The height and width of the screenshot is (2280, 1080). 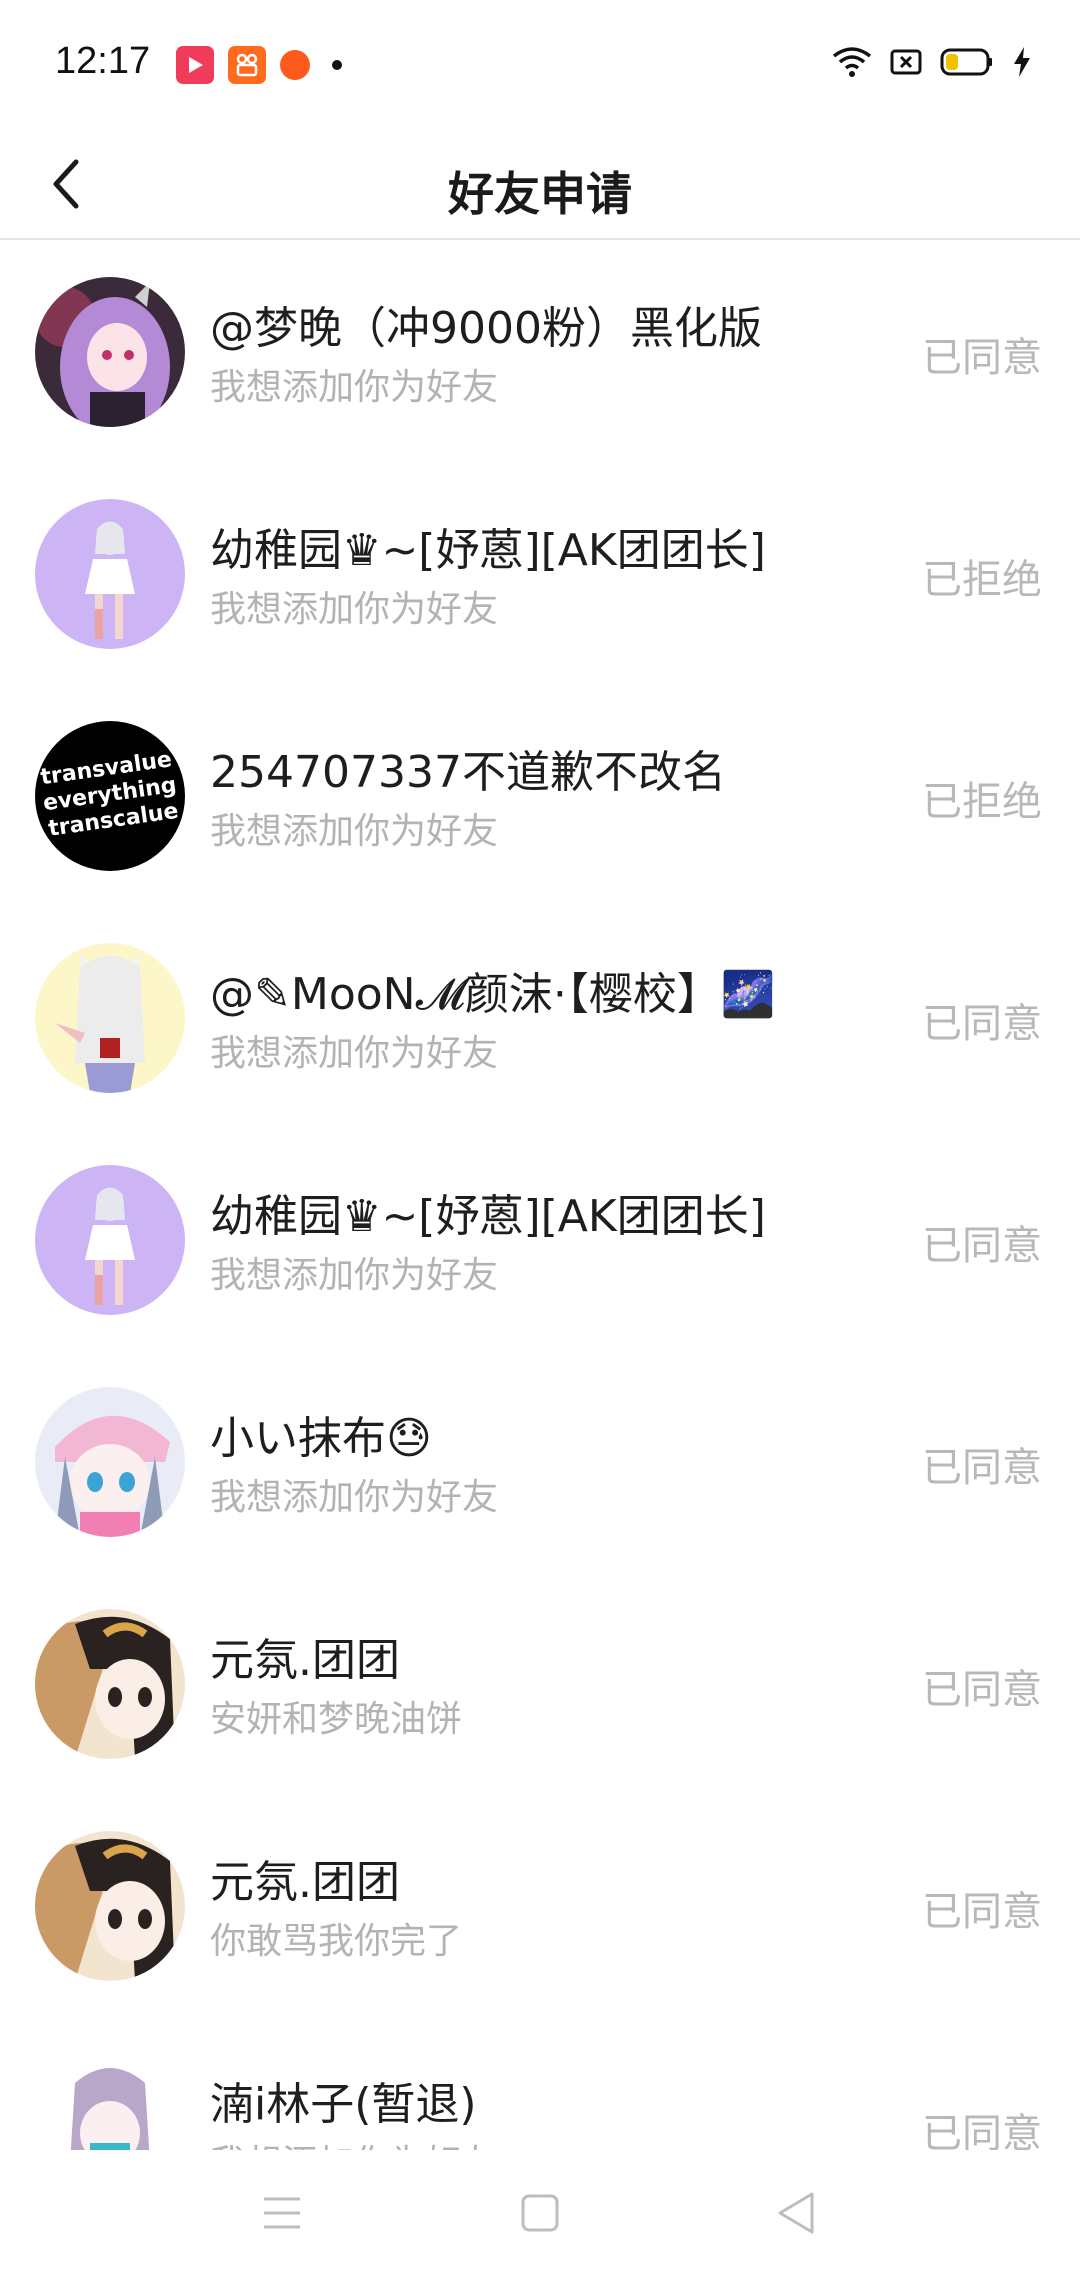 What do you see at coordinates (540, 65) in the screenshot?
I see `status-bar: 12:17` at bounding box center [540, 65].